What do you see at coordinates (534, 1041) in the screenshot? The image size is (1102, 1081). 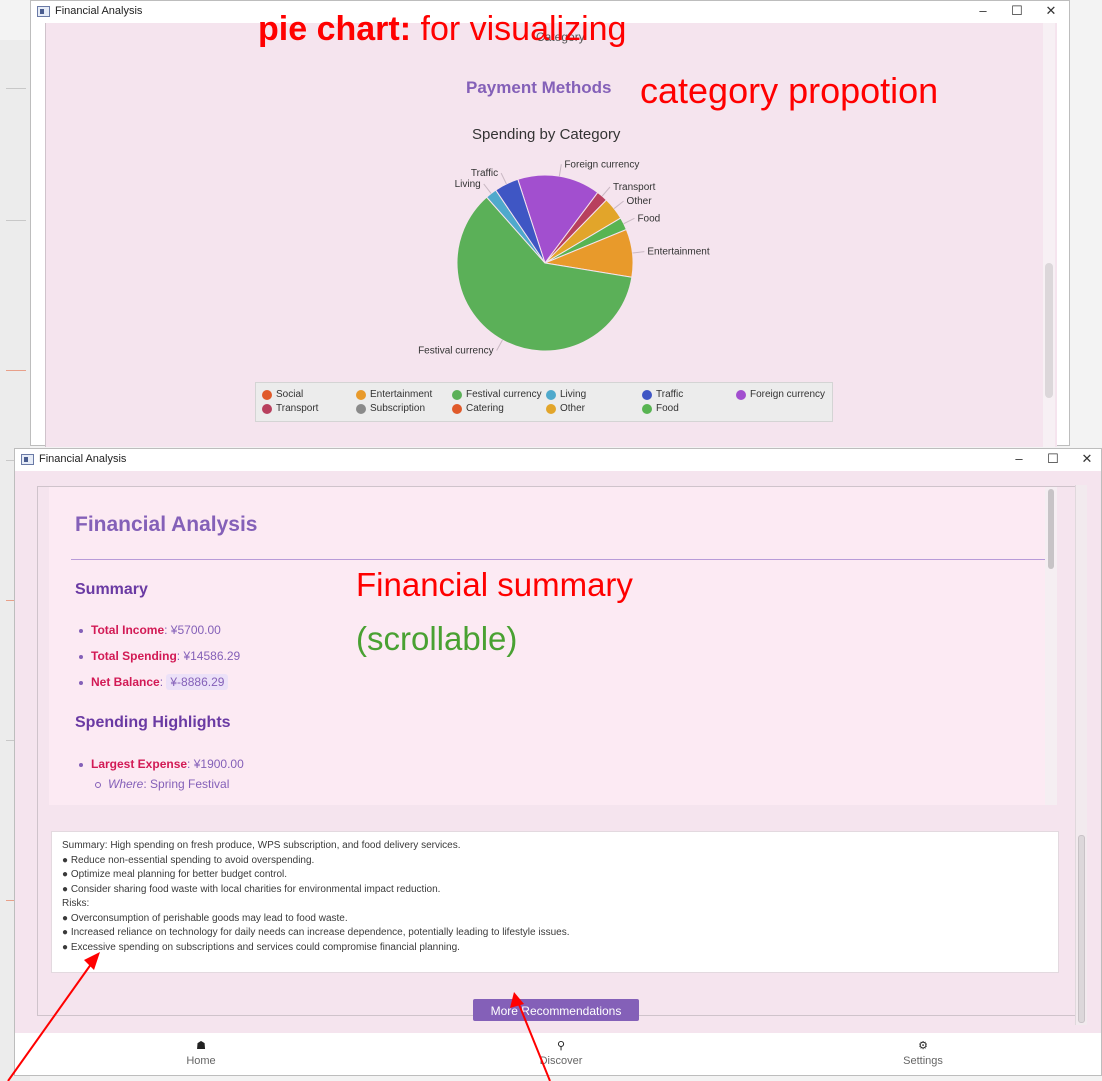 I see `arrow-line-right` at bounding box center [534, 1041].